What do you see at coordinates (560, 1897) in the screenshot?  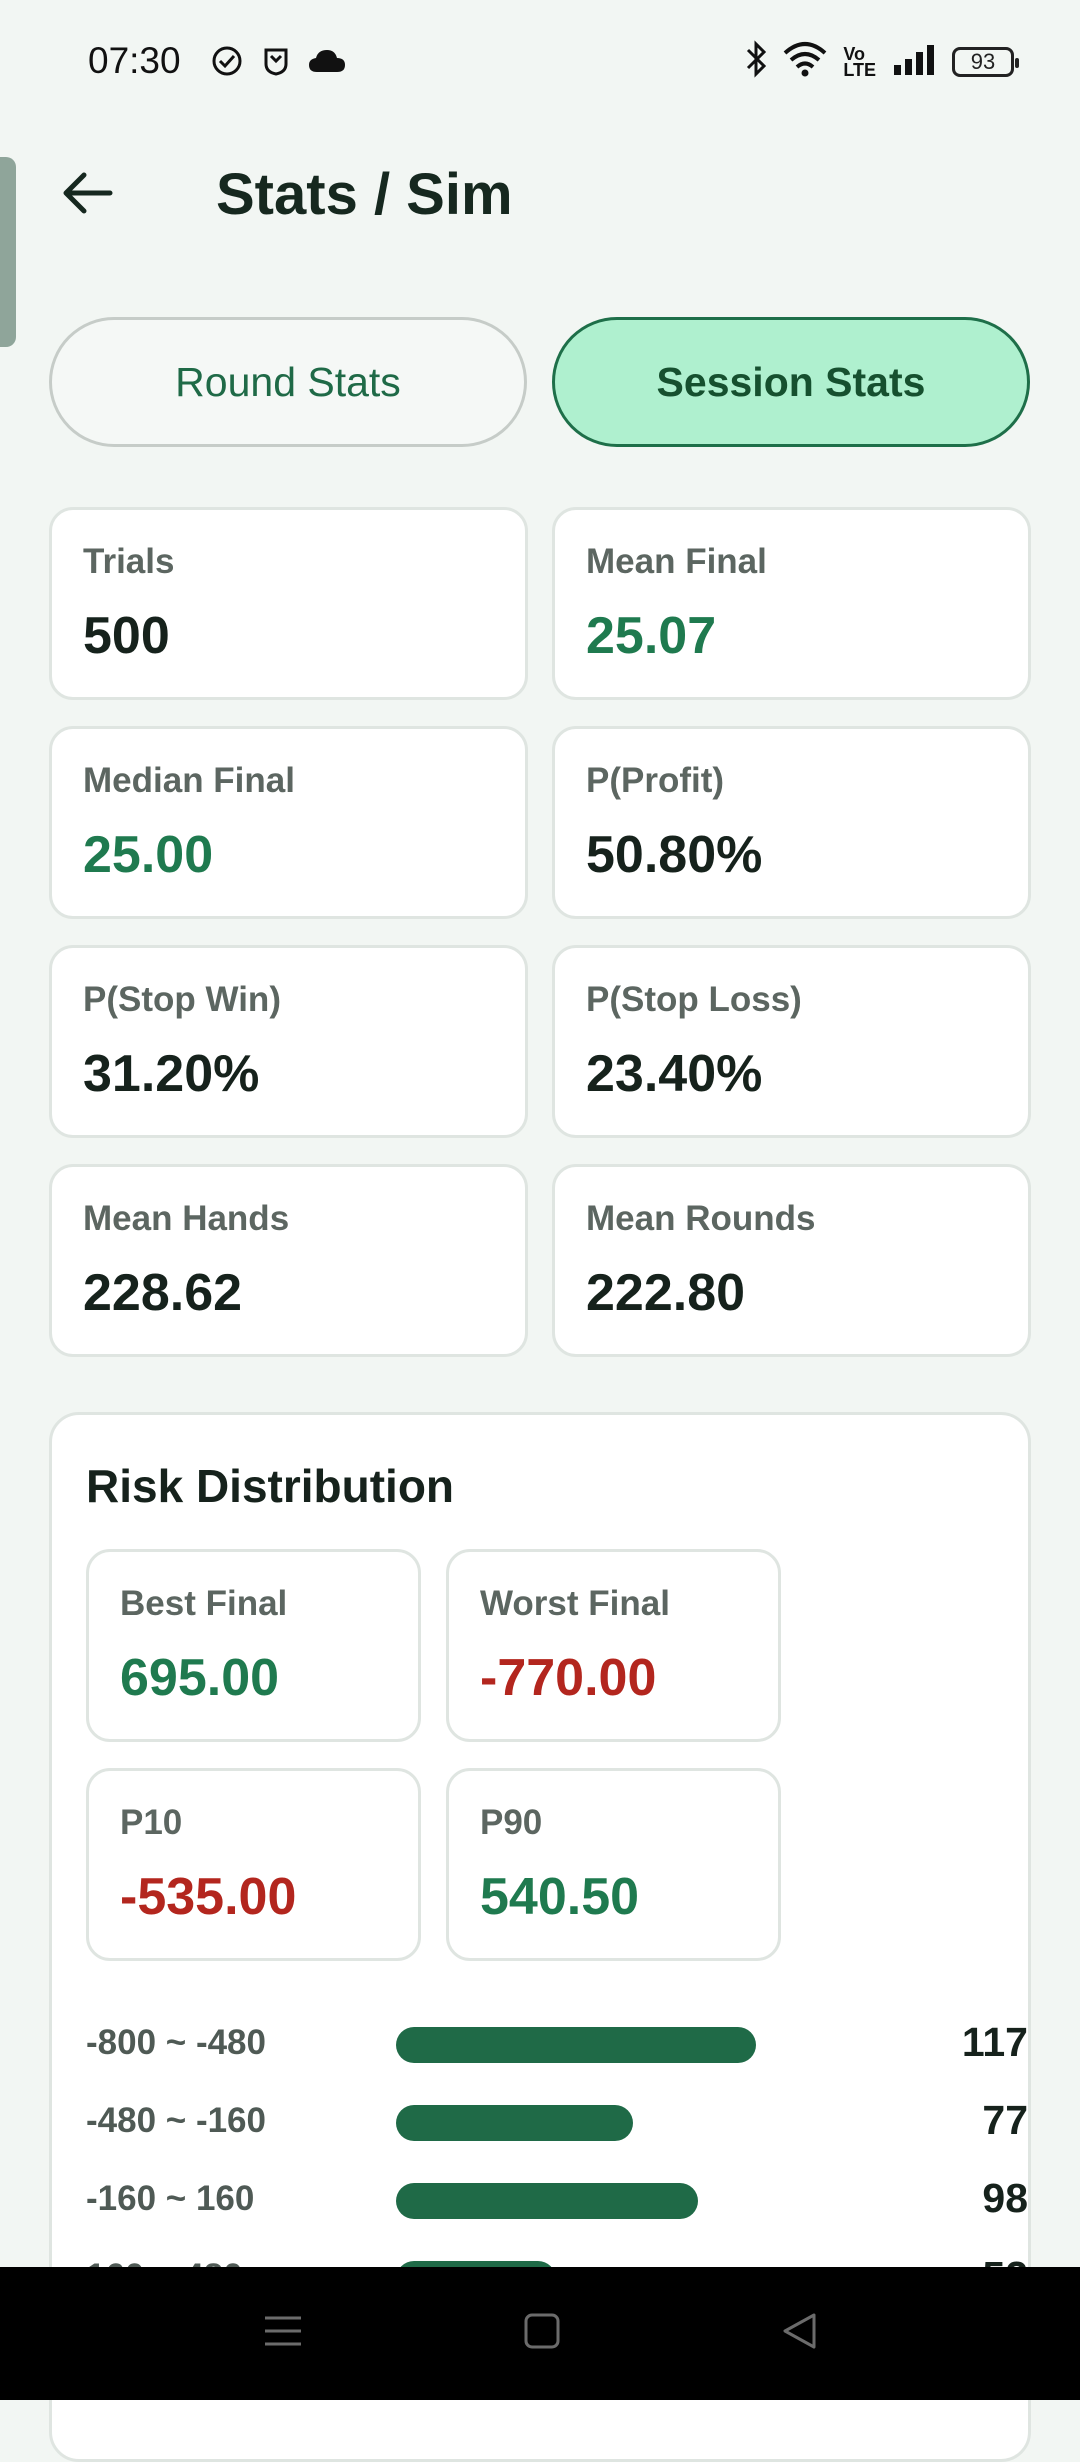 I see `risk-value: 540.50` at bounding box center [560, 1897].